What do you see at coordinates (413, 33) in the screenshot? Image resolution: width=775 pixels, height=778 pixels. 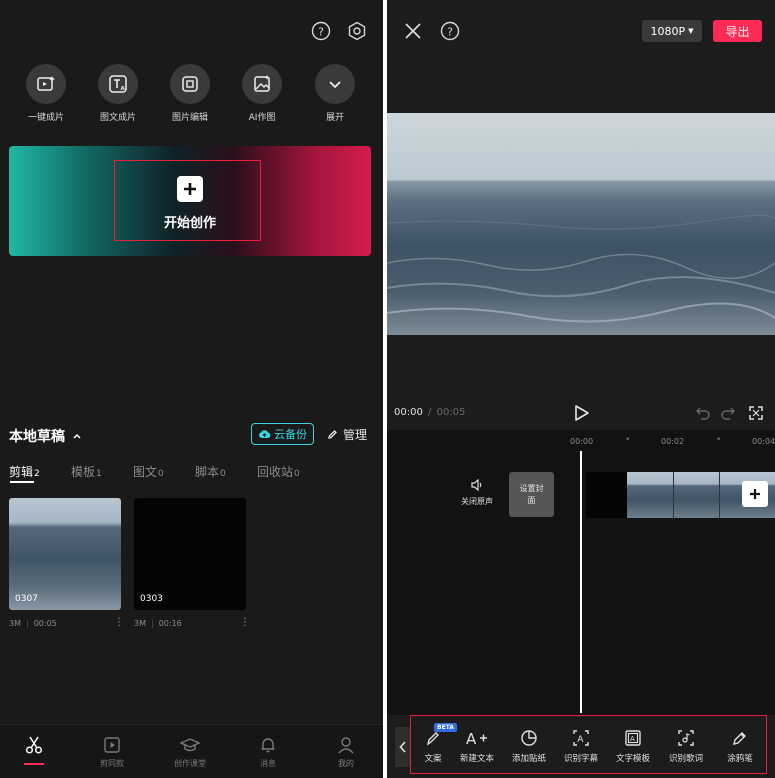 I see `close-icon` at bounding box center [413, 33].